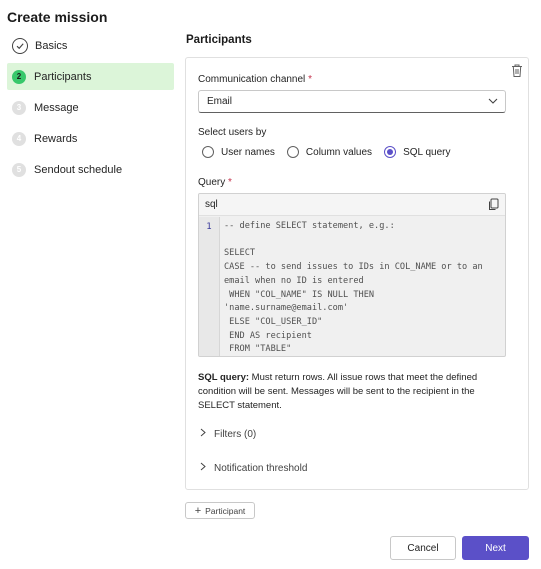 This screenshot has height=569, width=541. I want to click on step-participants: 2 Participants, so click(90, 76).